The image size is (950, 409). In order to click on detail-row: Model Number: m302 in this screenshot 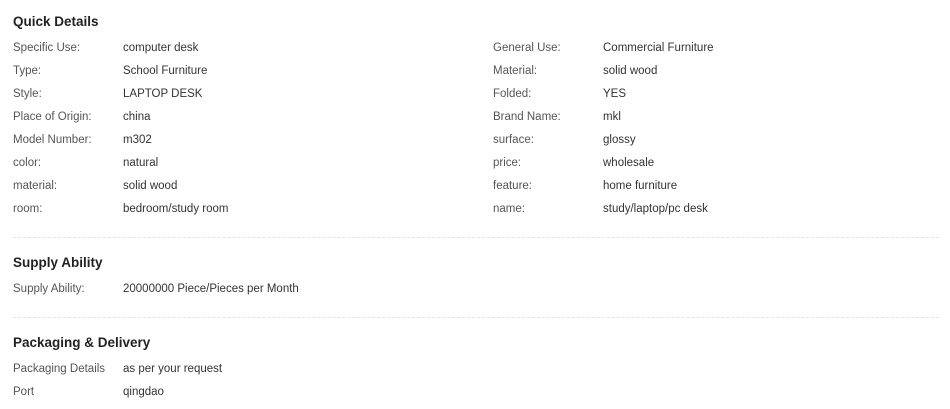, I will do `click(243, 144)`.